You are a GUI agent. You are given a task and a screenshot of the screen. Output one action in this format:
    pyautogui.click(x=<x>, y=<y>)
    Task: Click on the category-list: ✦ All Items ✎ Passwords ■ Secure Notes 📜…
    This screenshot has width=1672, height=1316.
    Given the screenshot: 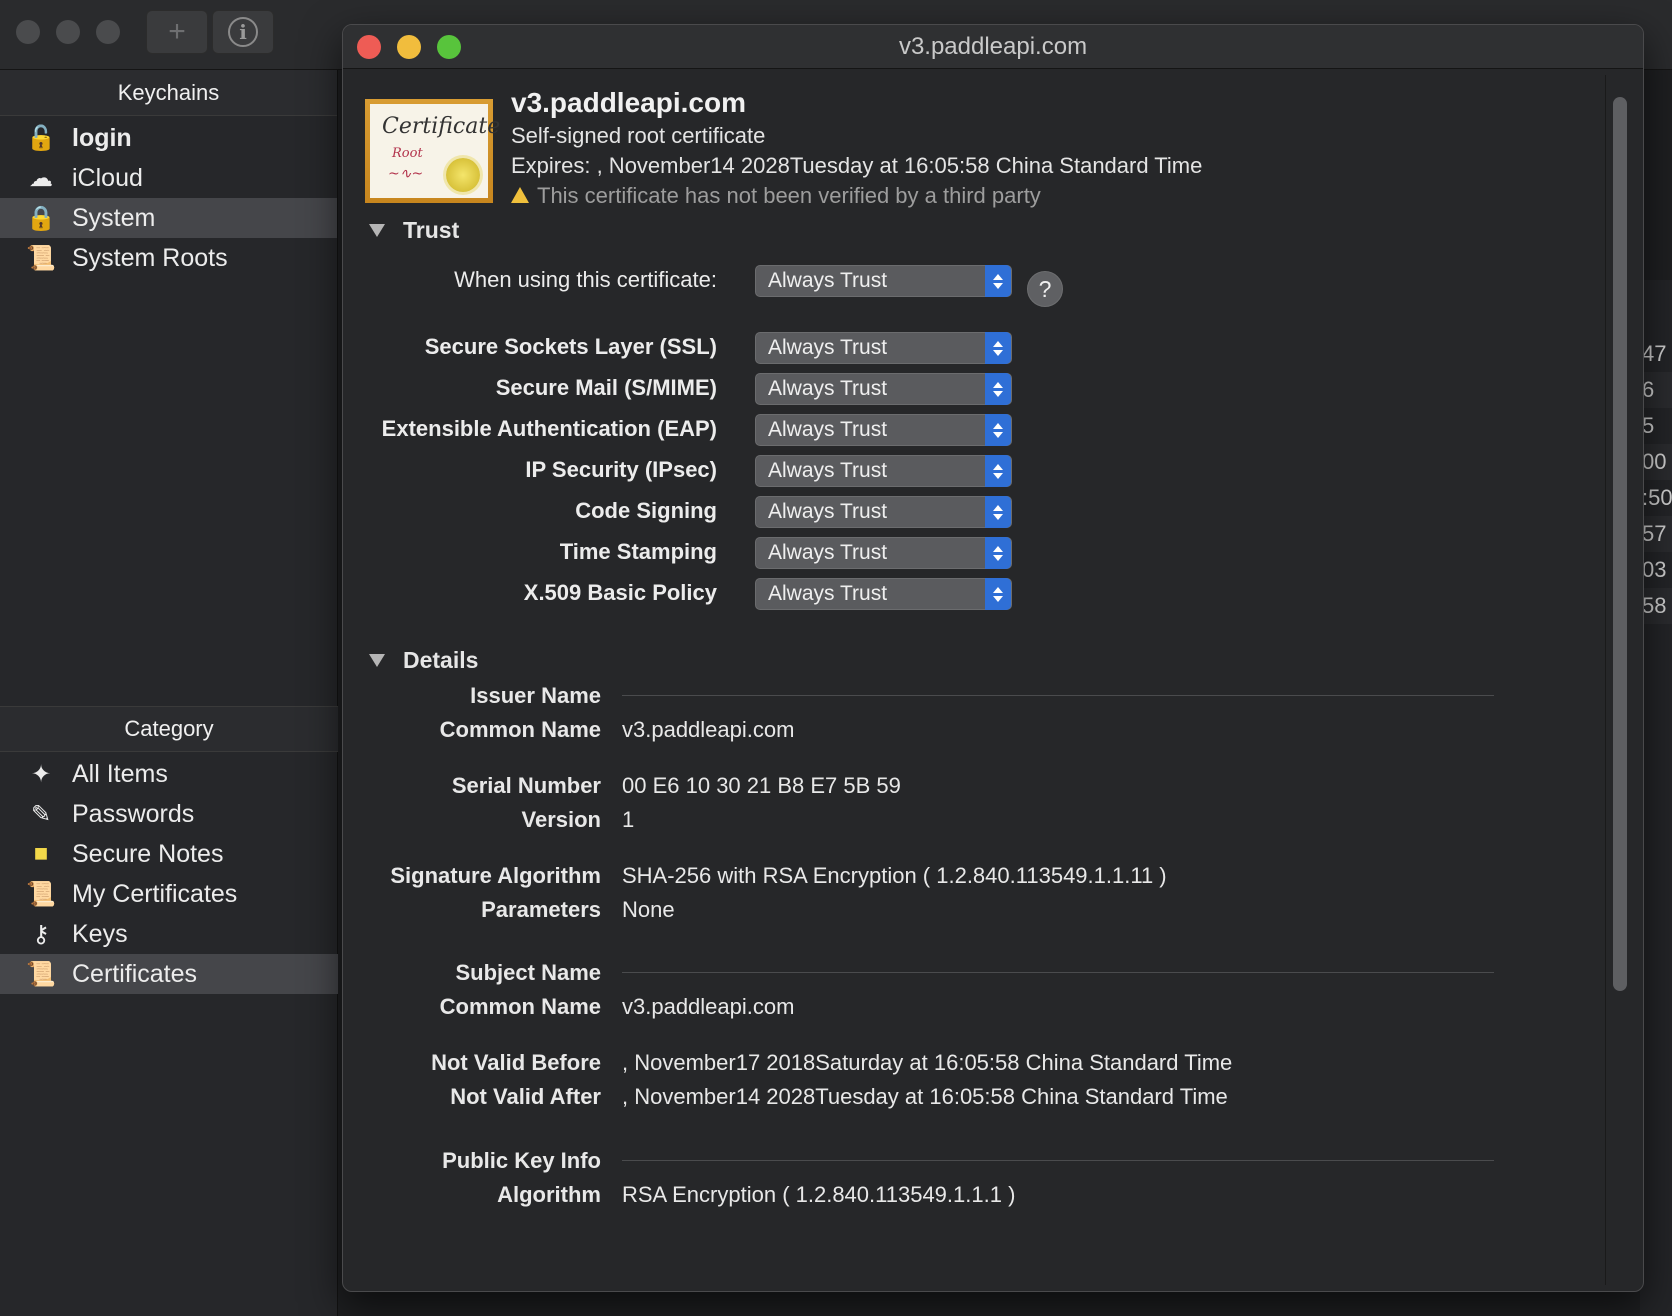 What is the action you would take?
    pyautogui.click(x=169, y=873)
    